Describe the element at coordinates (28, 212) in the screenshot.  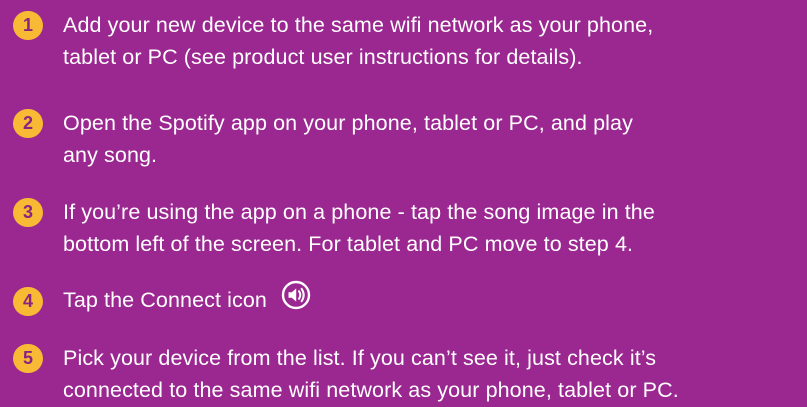
I see `step-number-badge: 3` at that location.